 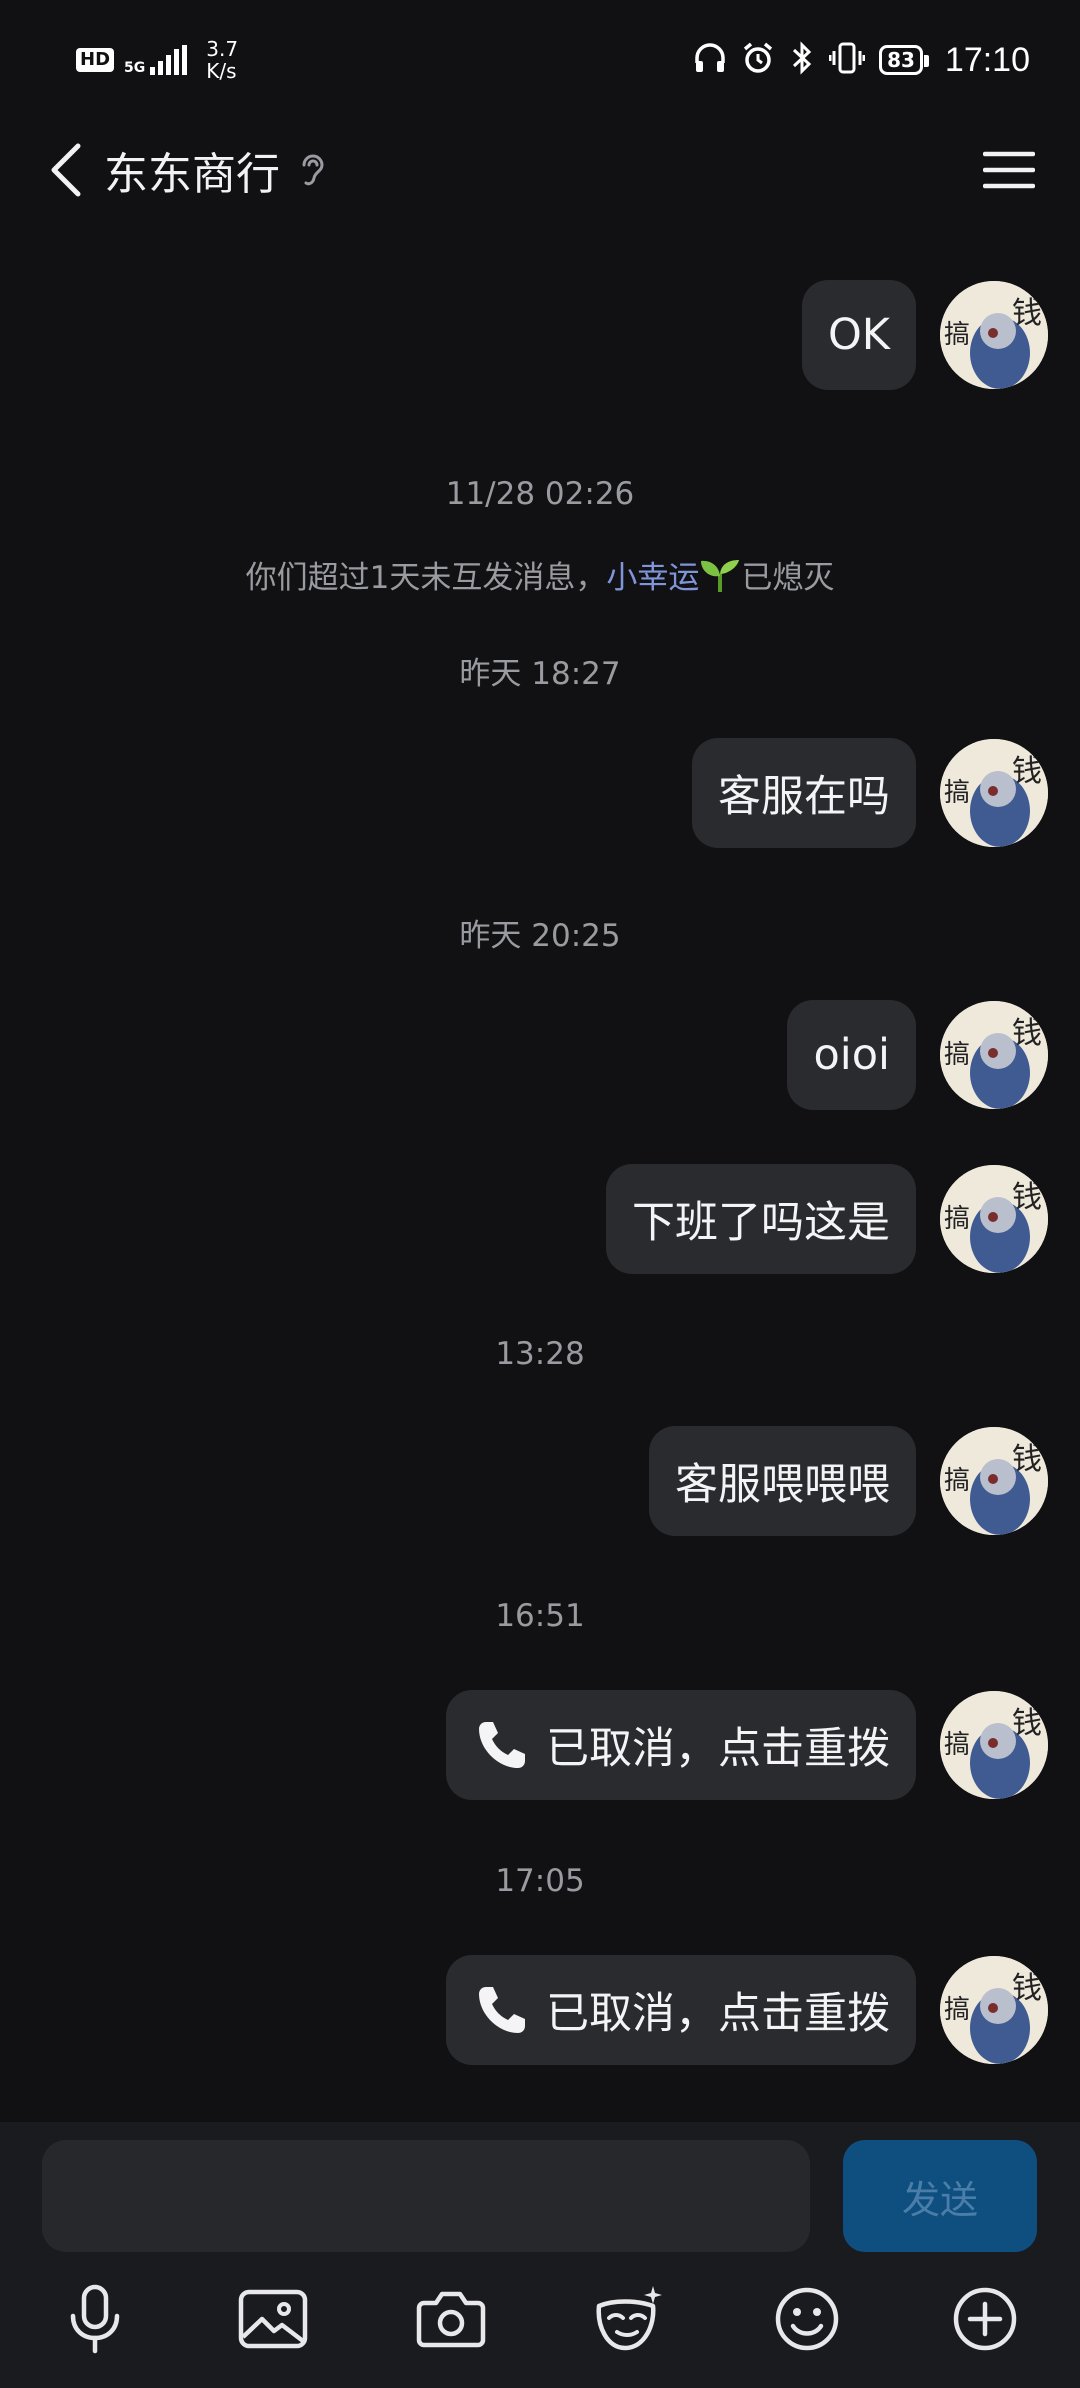 What do you see at coordinates (222, 49) in the screenshot?
I see `net-speed-value: 3.7` at bounding box center [222, 49].